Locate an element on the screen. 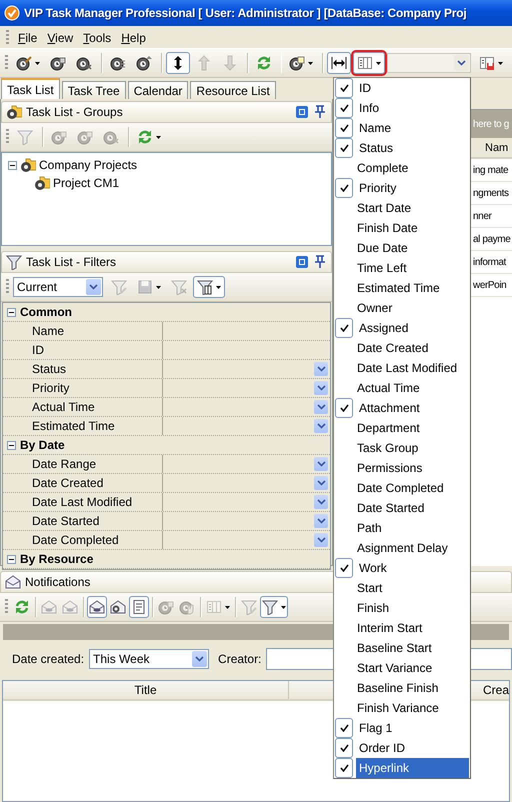  menu-item-label: Asignment Delay is located at coordinates (402, 548).